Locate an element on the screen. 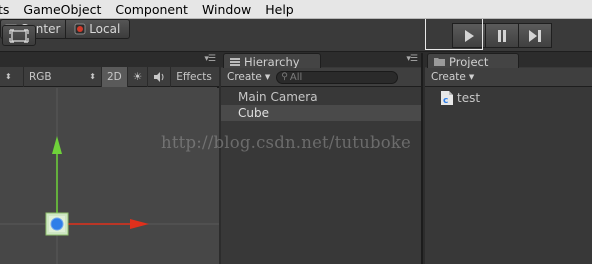 The height and width of the screenshot is (264, 592). hierarchy-search-input: ⚲ All is located at coordinates (337, 77).